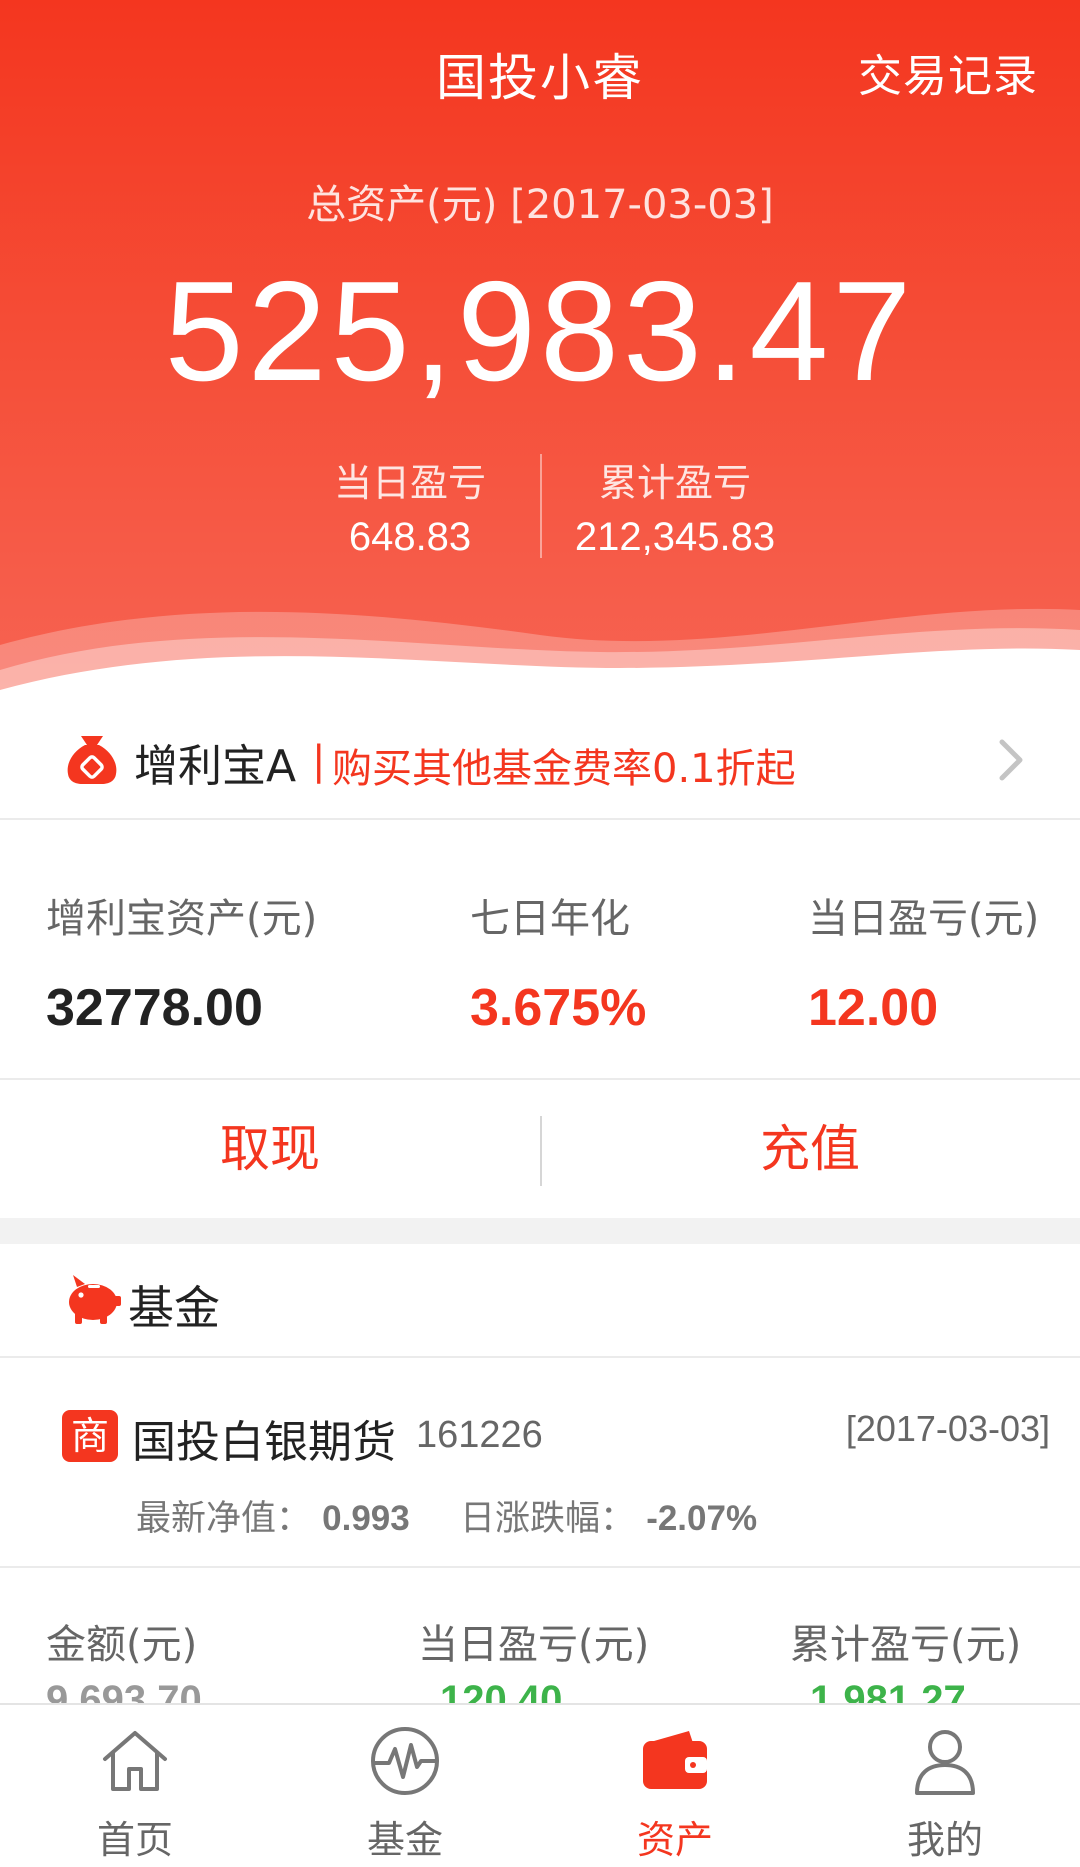 This screenshot has height=1867, width=1080. I want to click on zenglibao-promo: 购买其他基金费率0.1折起, so click(564, 769).